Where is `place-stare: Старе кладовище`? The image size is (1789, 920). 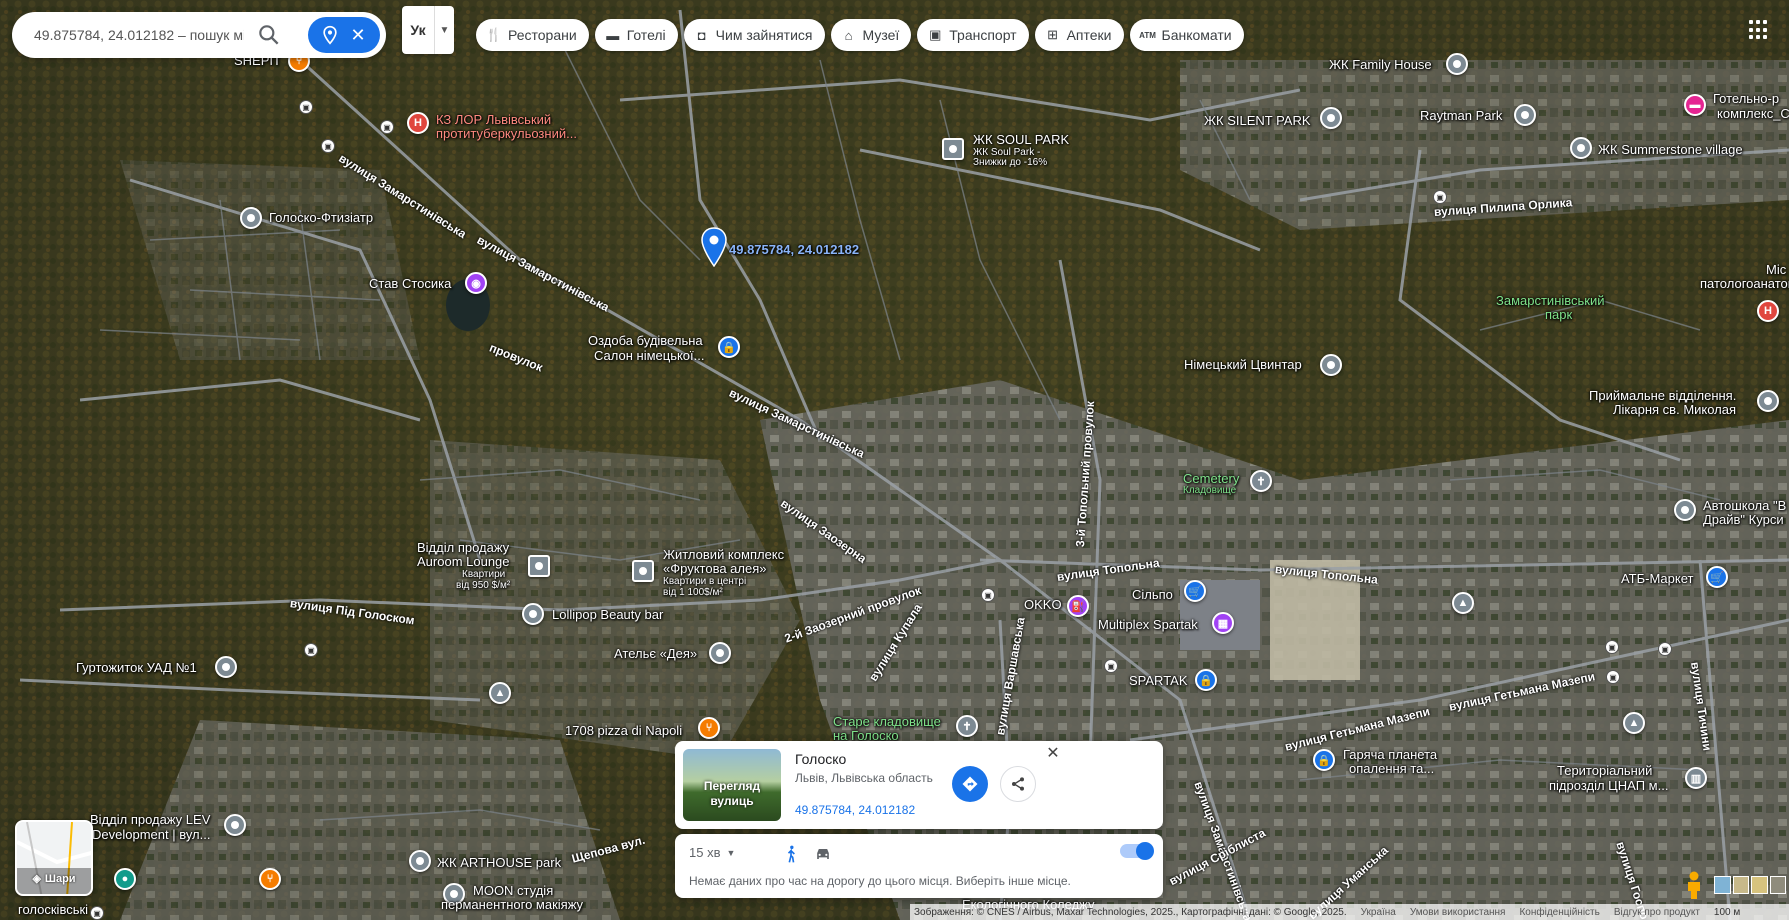
place-stare: Старе кладовище is located at coordinates (887, 721).